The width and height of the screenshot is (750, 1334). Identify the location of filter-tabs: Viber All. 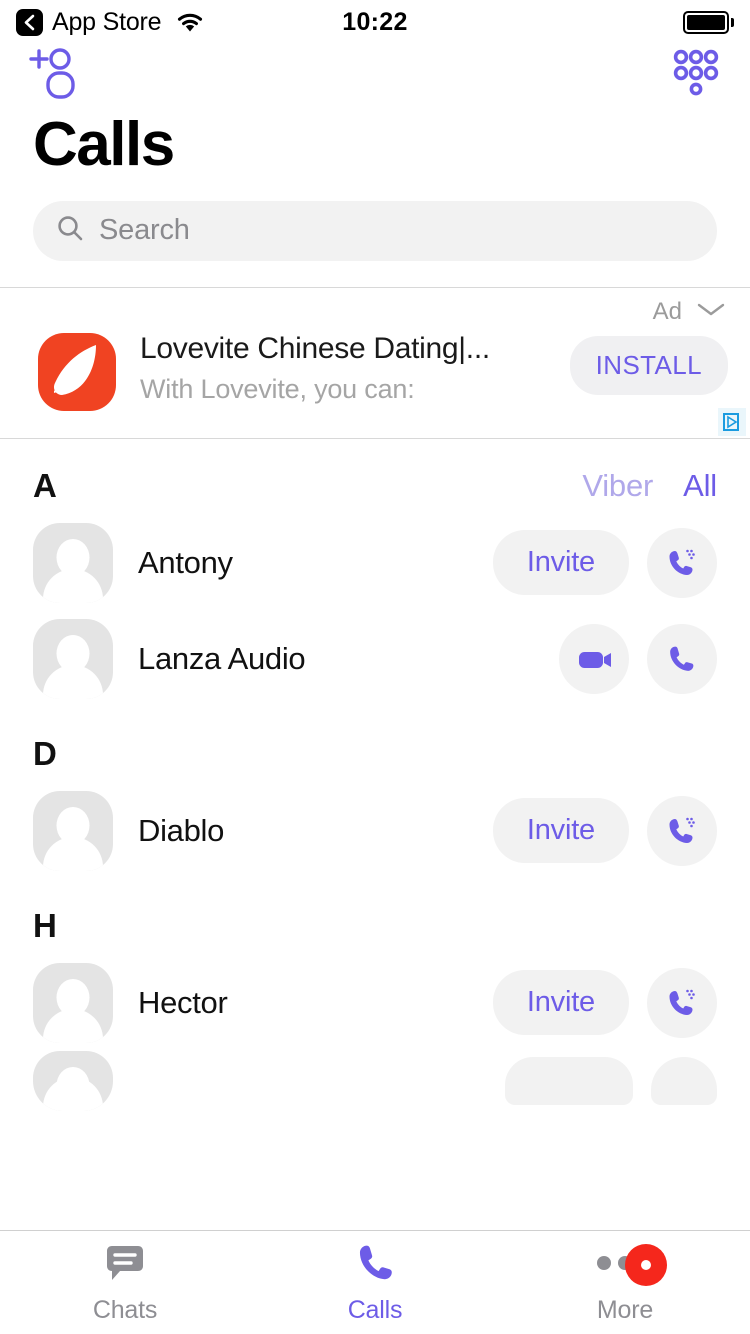
(649, 486).